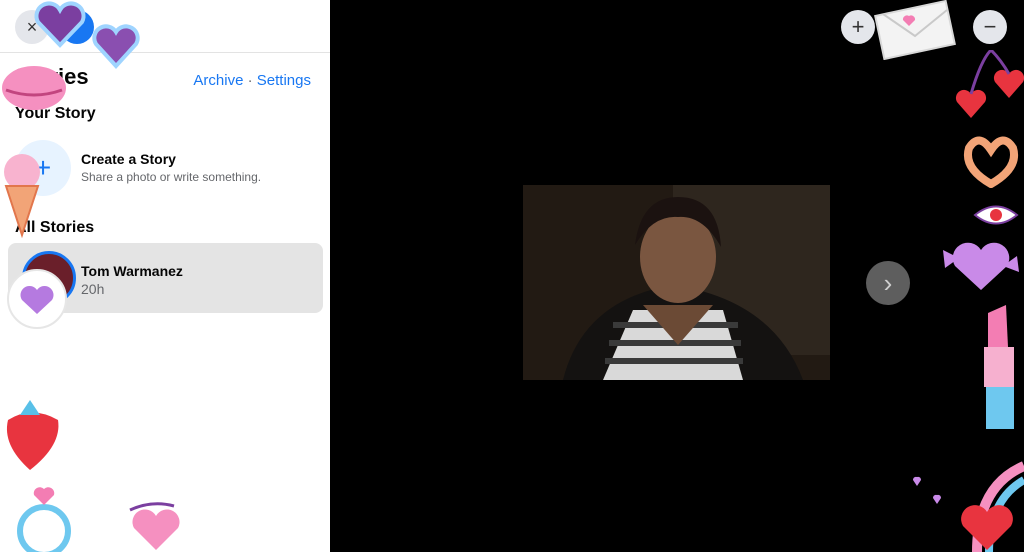  What do you see at coordinates (93, 289) in the screenshot?
I see `story-timestamp: 20h` at bounding box center [93, 289].